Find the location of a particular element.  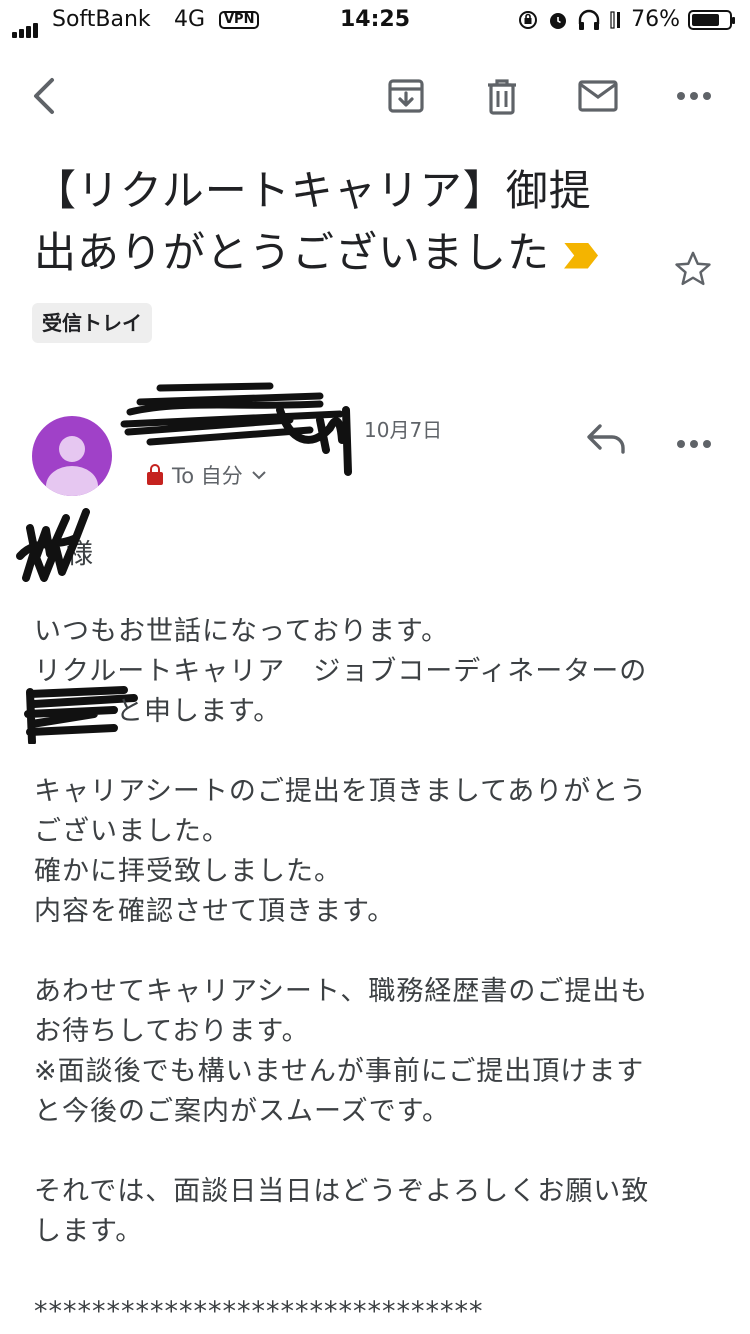

body-line: ******************************* is located at coordinates (259, 1311).